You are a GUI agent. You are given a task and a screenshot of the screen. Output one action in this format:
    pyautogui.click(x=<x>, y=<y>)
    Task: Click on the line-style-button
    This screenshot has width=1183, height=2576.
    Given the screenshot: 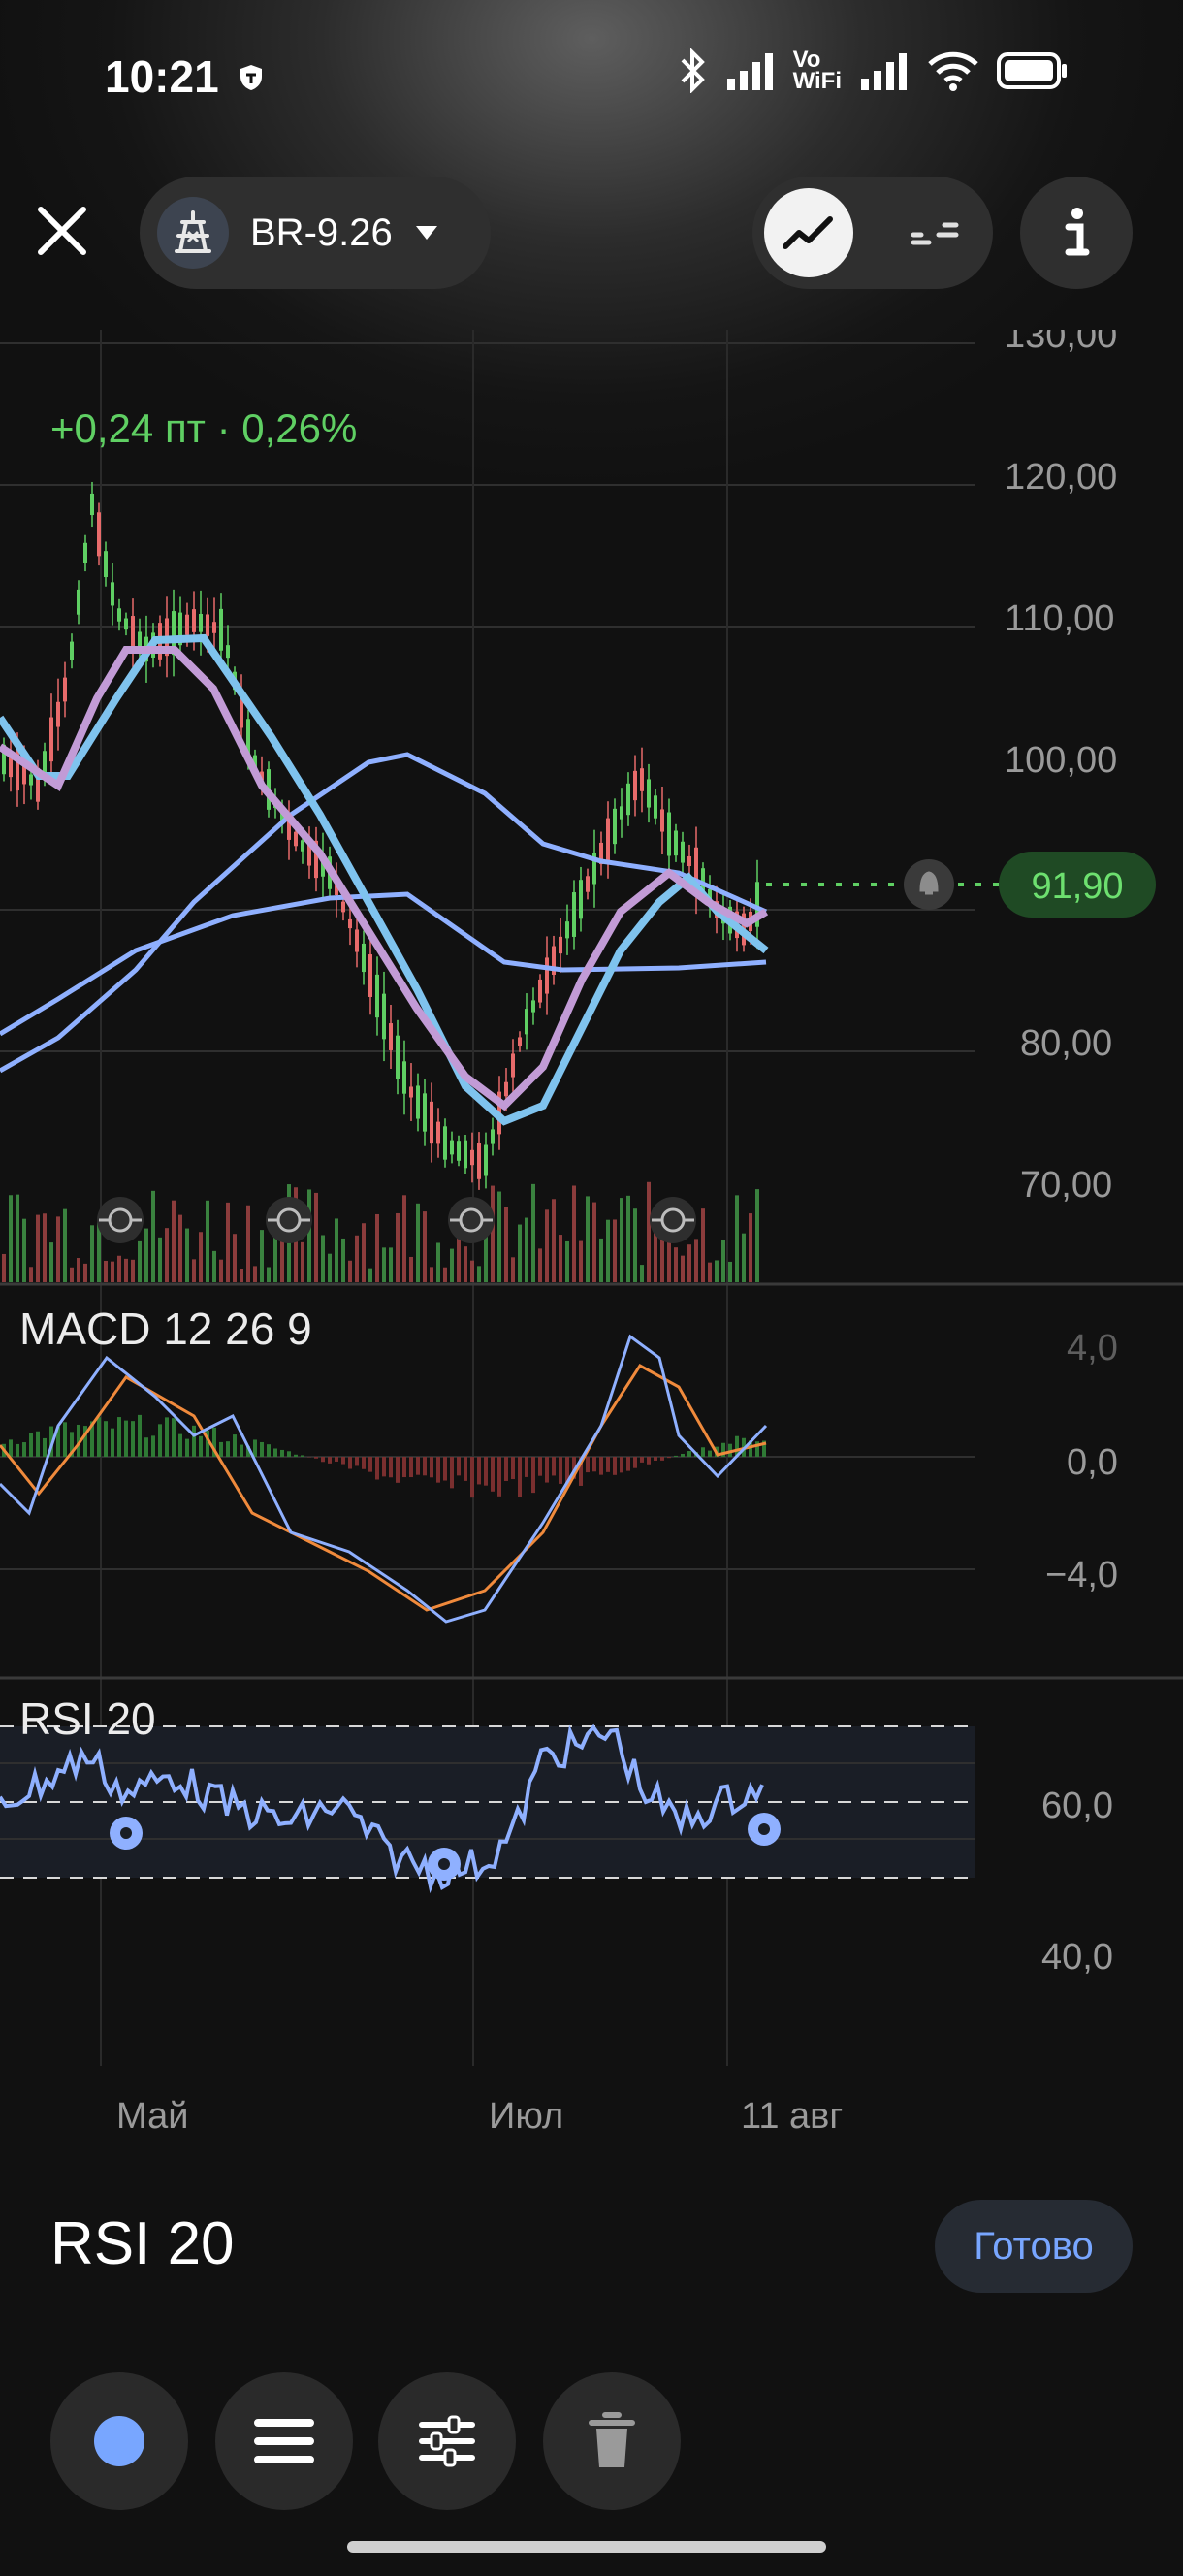 What is the action you would take?
    pyautogui.click(x=284, y=2441)
    